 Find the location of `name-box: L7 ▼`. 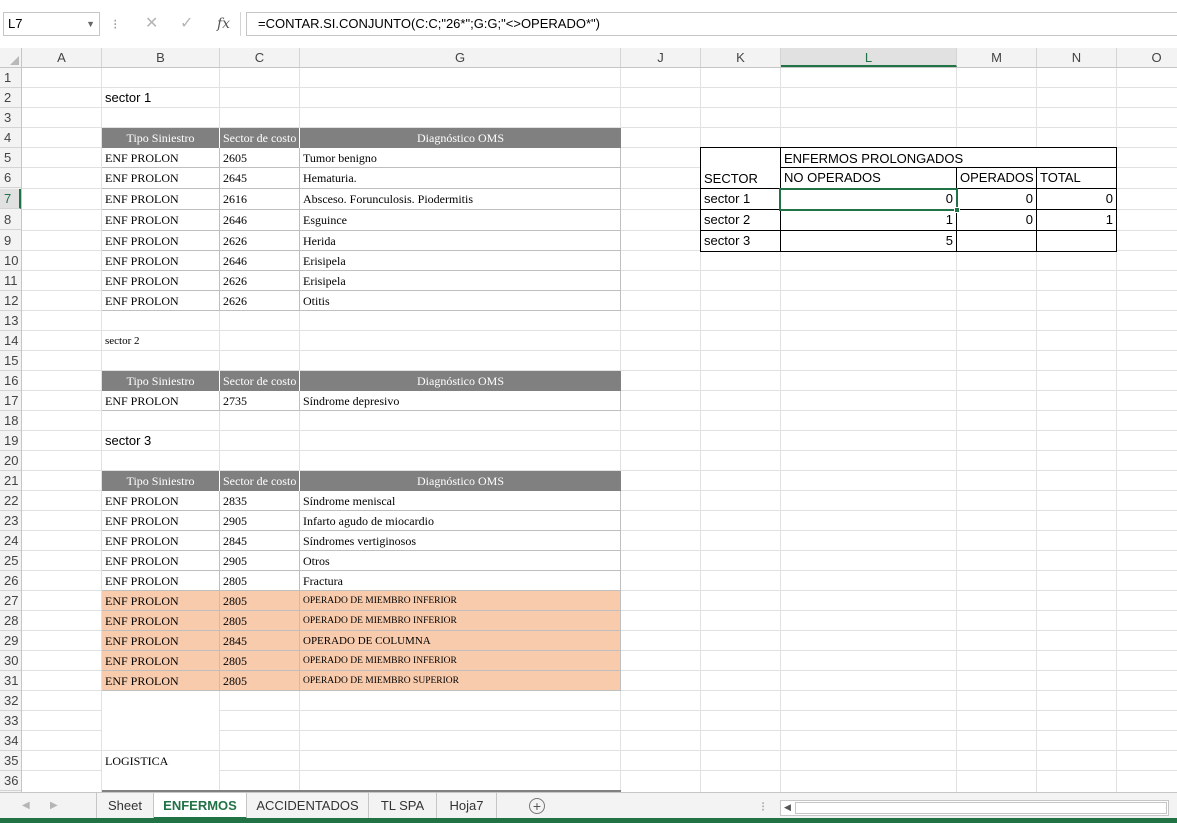

name-box: L7 ▼ is located at coordinates (51, 24).